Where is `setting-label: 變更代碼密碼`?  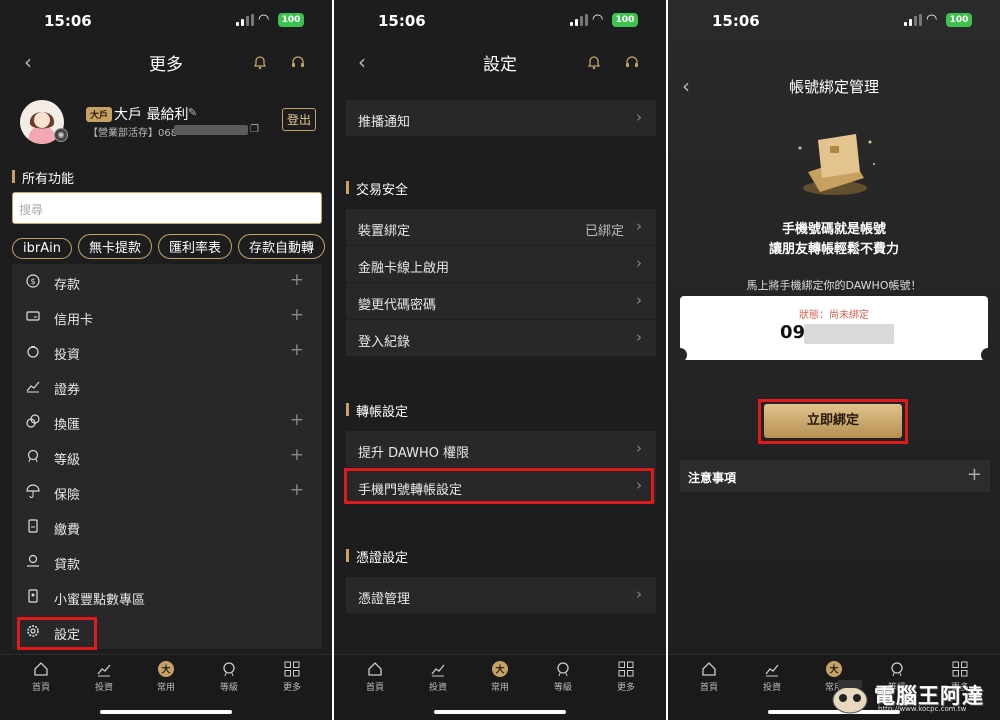 setting-label: 變更代碼密碼 is located at coordinates (397, 305).